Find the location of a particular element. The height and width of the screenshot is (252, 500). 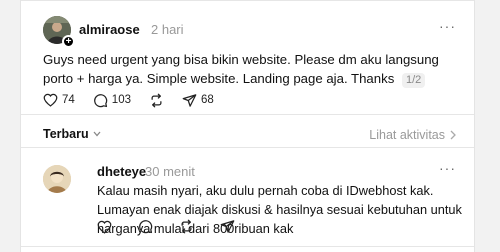

share-button: 68 is located at coordinates (198, 100).